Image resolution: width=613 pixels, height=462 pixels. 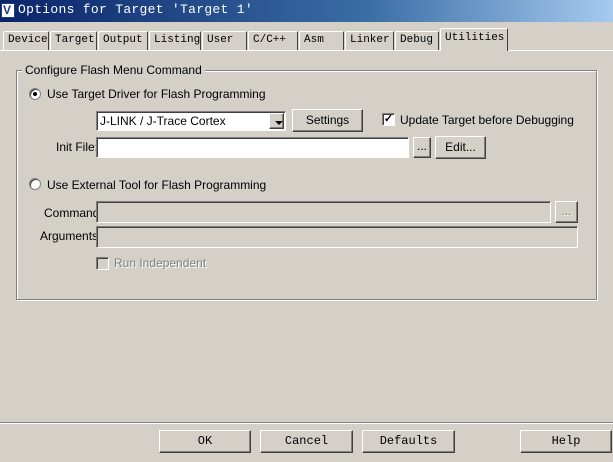 What do you see at coordinates (388, 119) in the screenshot?
I see `update-target-checkbox: ✓` at bounding box center [388, 119].